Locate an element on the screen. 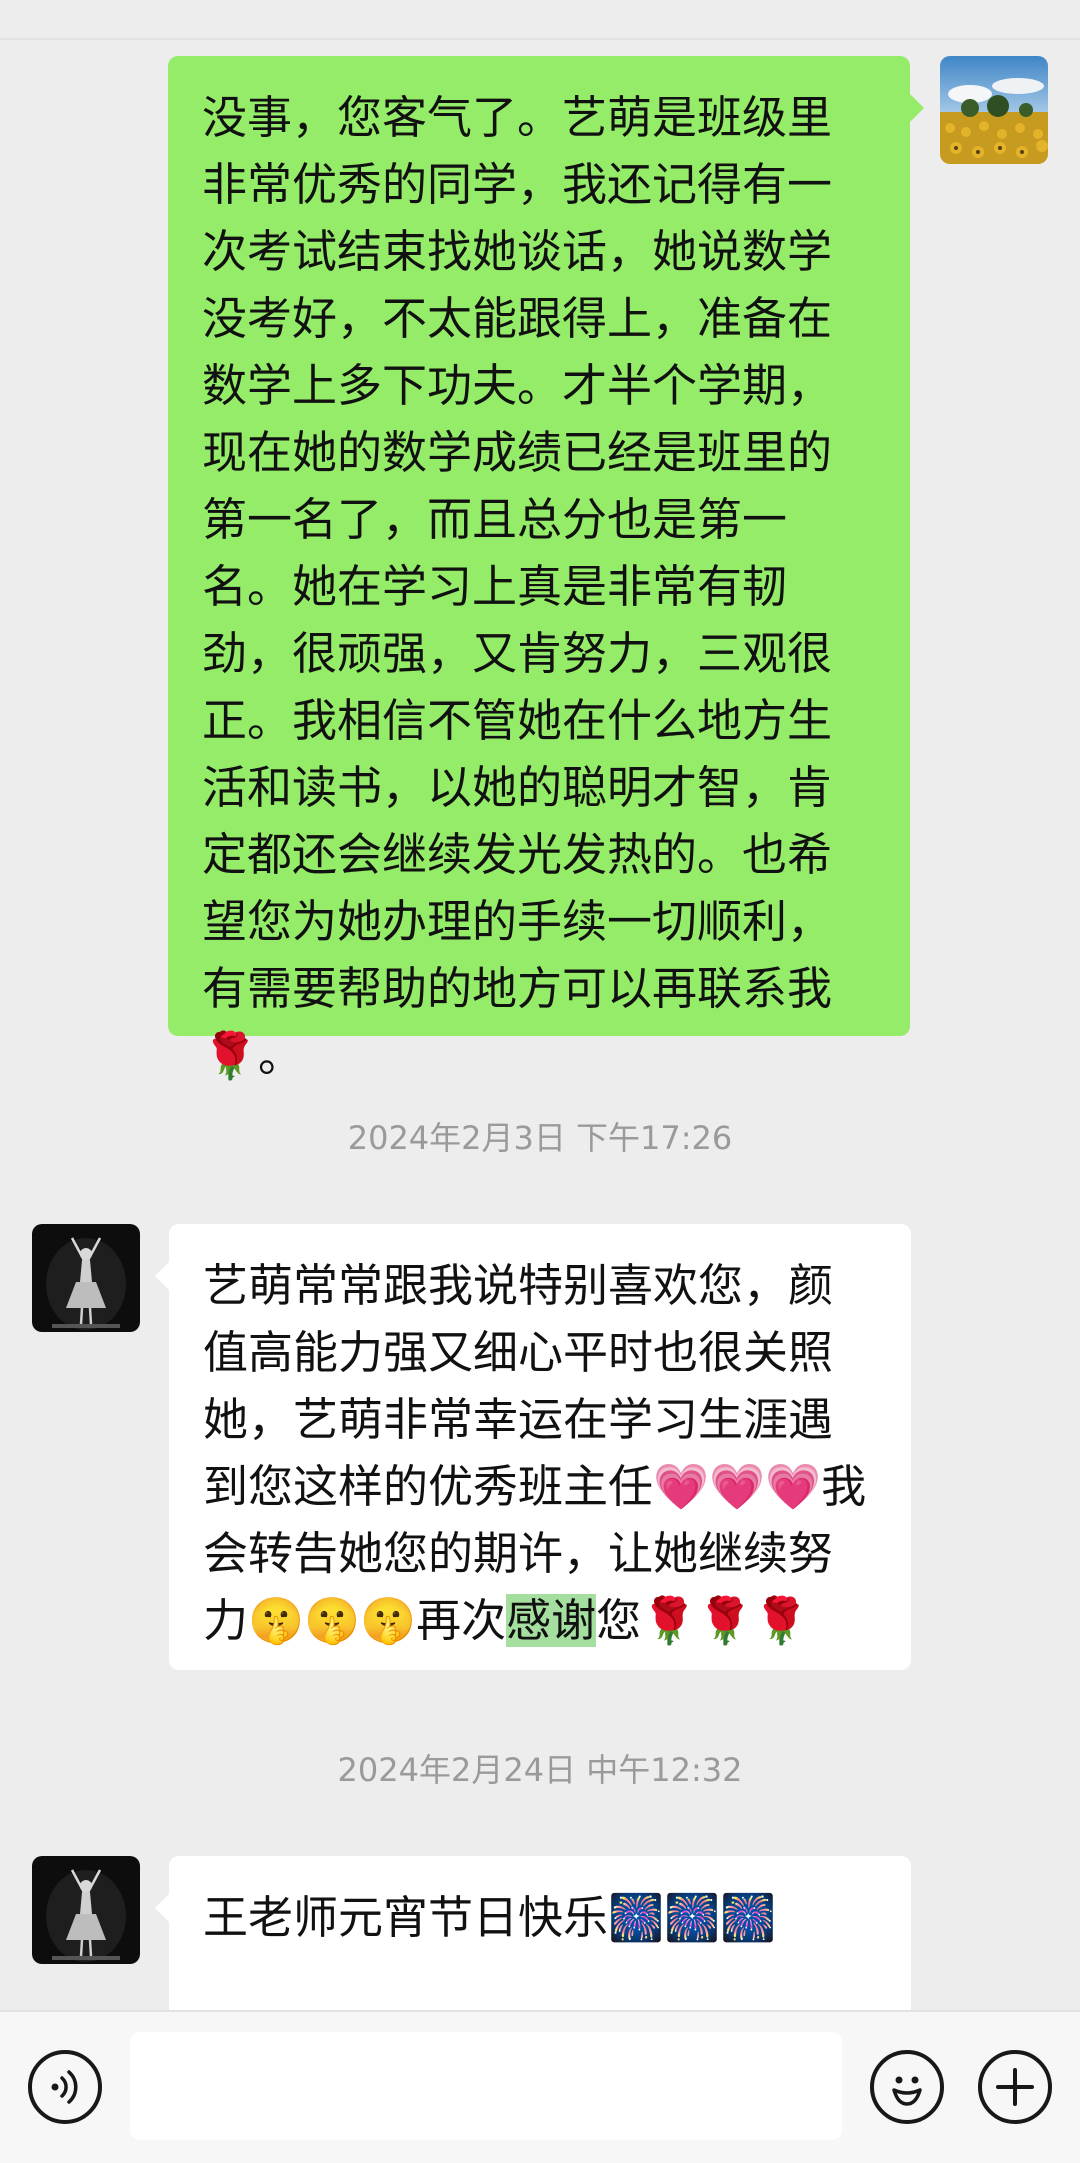 The image size is (1080, 2163). my-avatar is located at coordinates (994, 110).